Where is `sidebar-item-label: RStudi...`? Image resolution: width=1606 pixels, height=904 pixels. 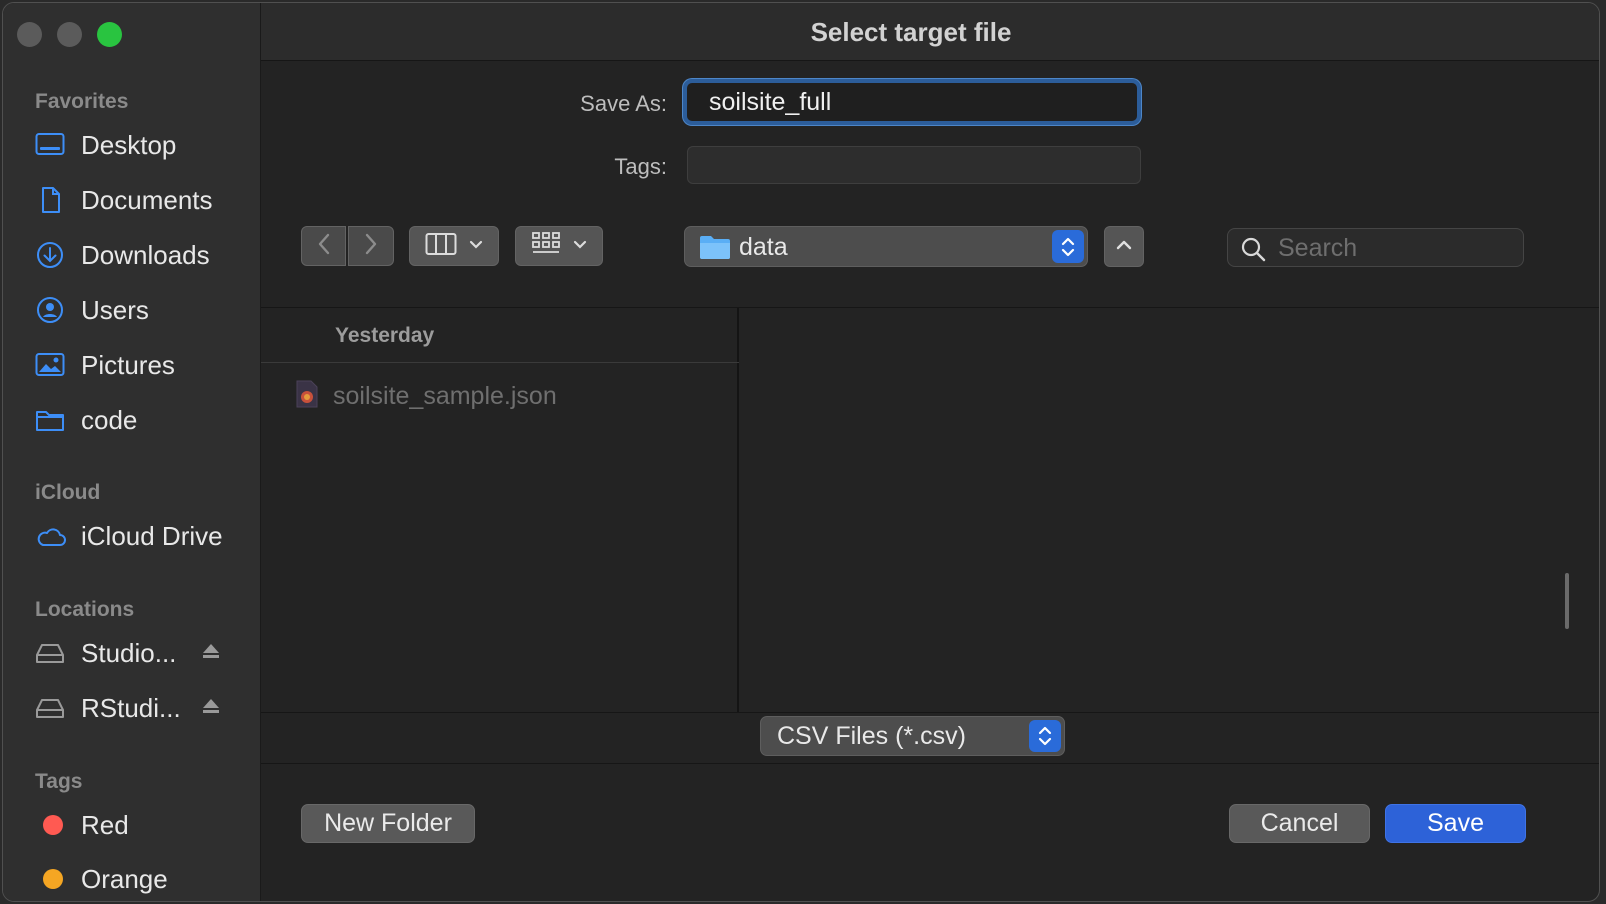 sidebar-item-label: RStudi... is located at coordinates (131, 707).